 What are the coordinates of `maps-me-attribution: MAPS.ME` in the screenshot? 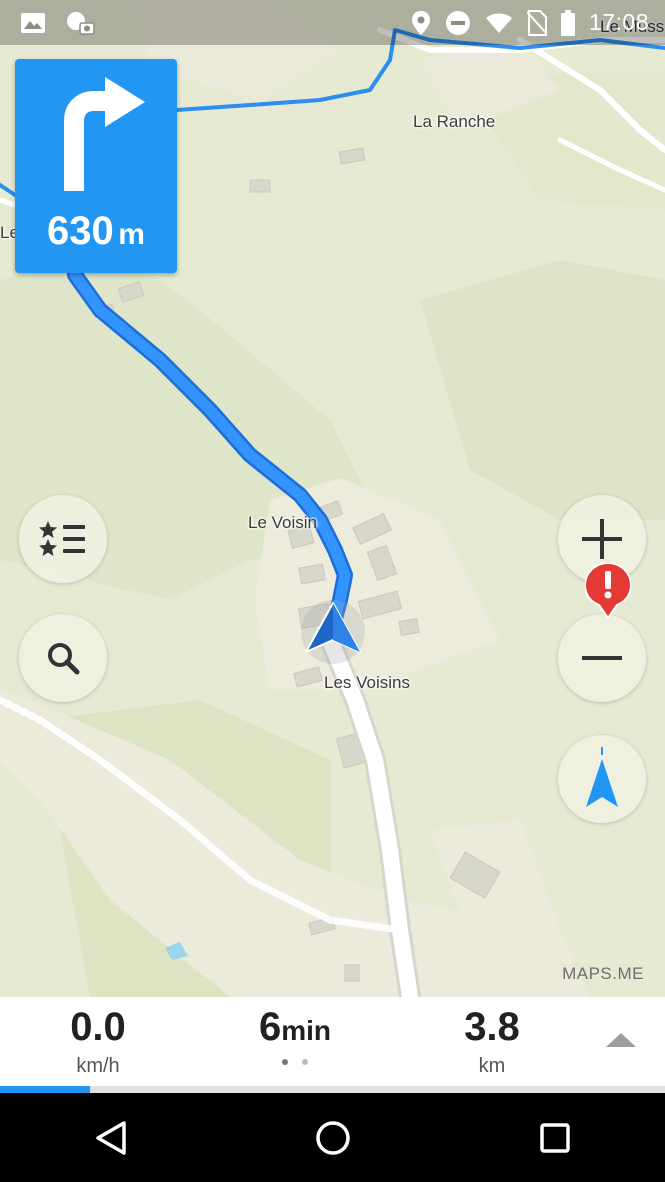 It's located at (603, 973).